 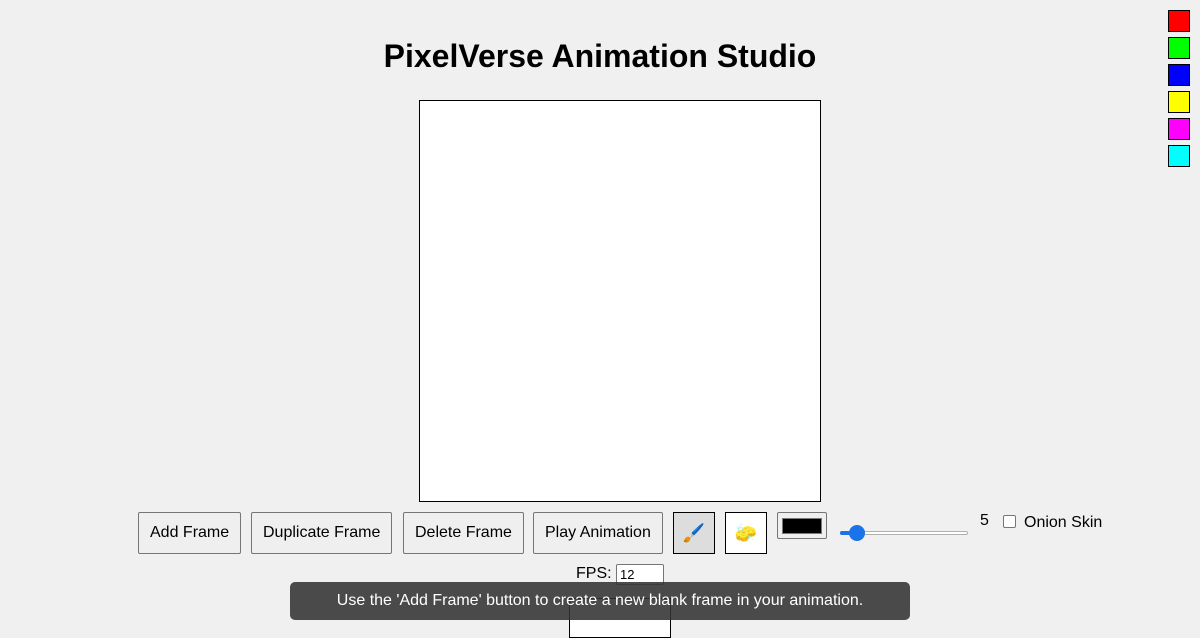 I want to click on current-color-swatch, so click(x=802, y=525).